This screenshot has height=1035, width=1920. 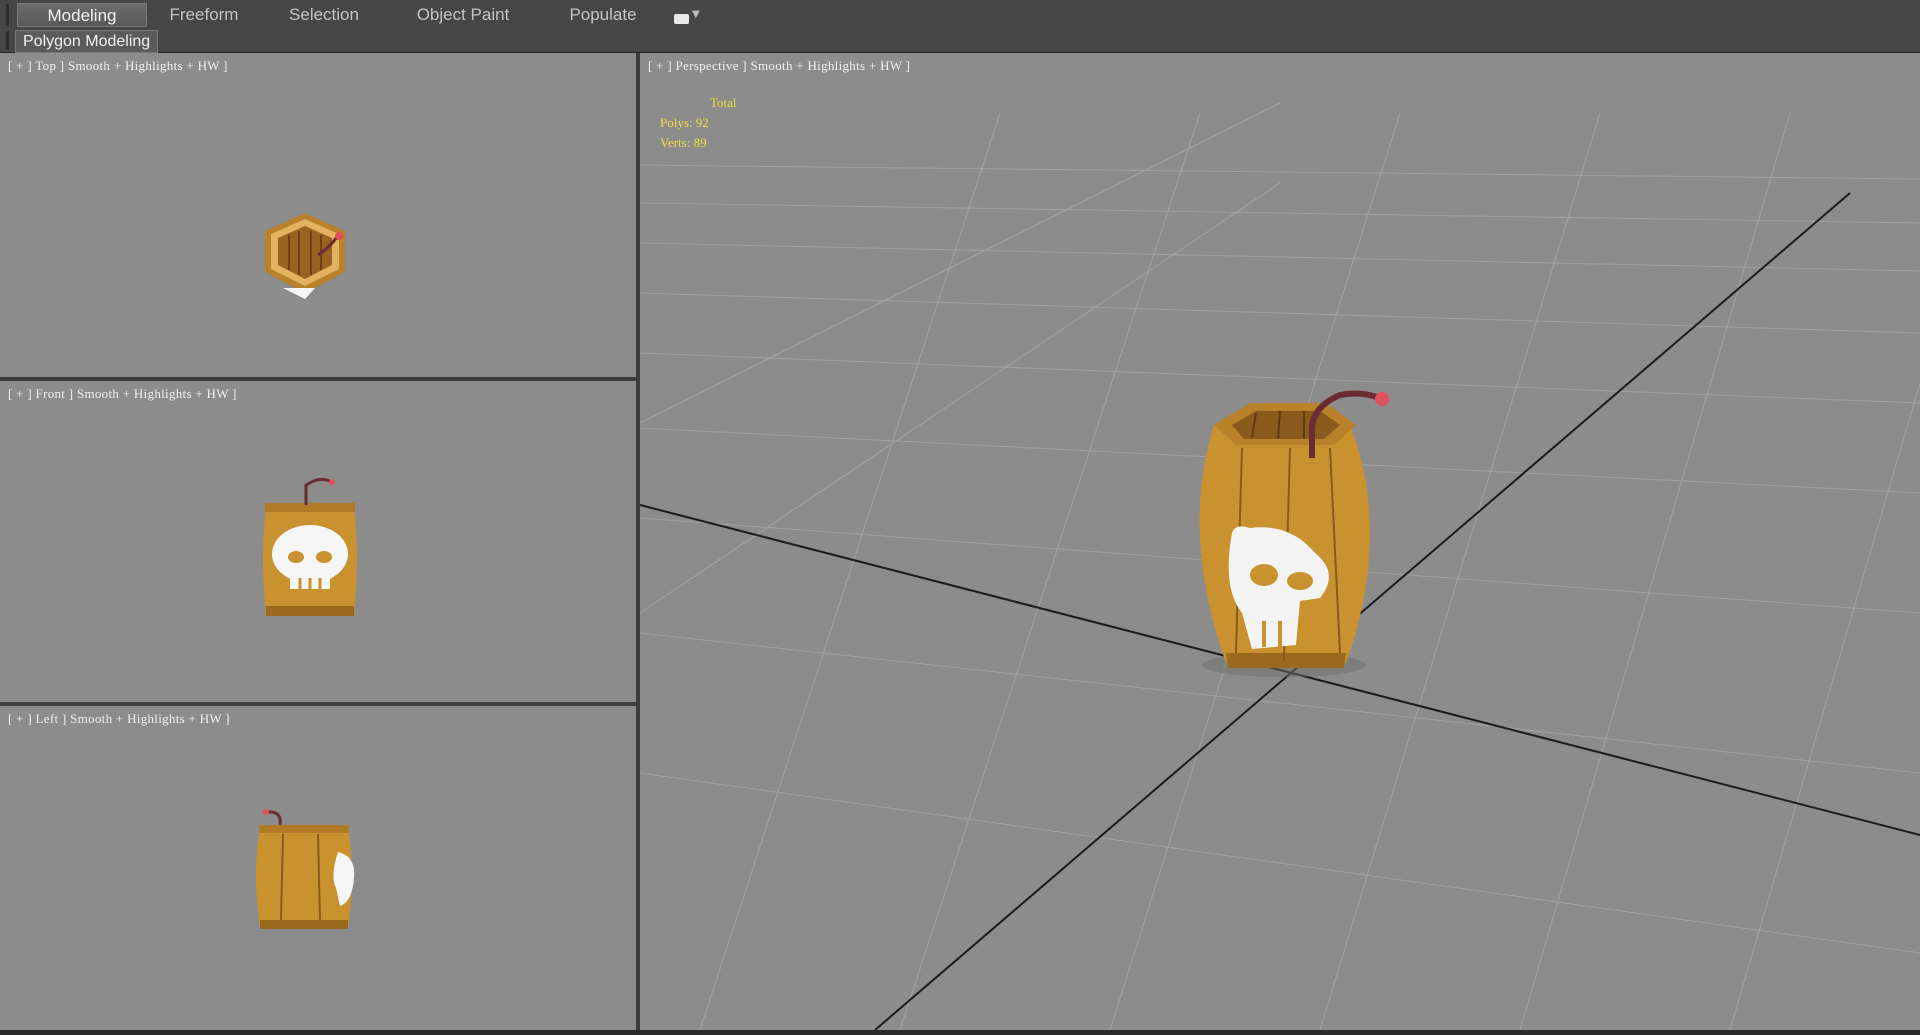 I want to click on toolbar-gripper, so click(x=7, y=15).